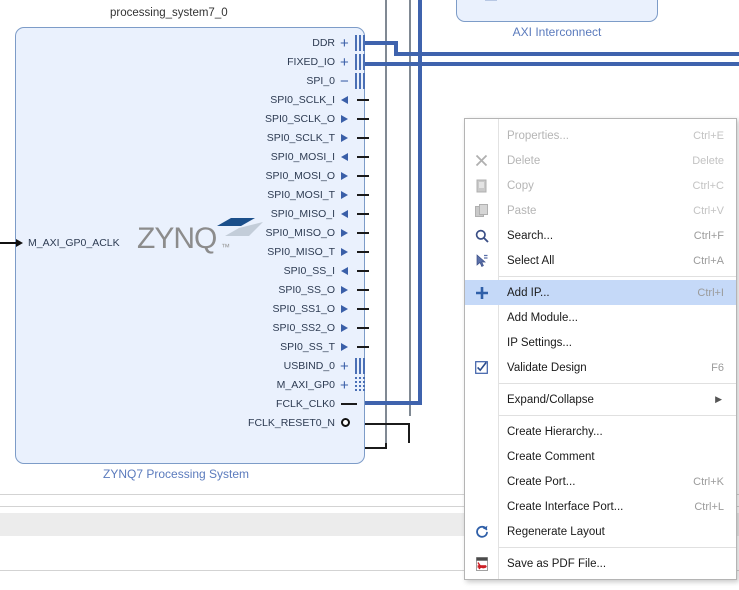 The width and height of the screenshot is (739, 590). Describe the element at coordinates (600, 399) in the screenshot. I see `menu-item-expand-collapse: Expand/Collapse ▶` at that location.